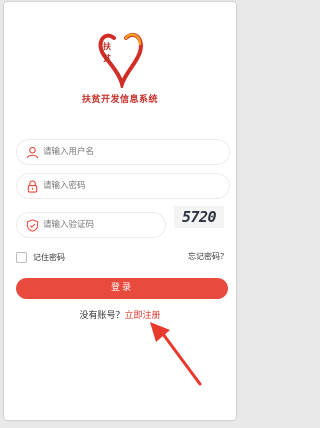 This screenshot has height=428, width=320. Describe the element at coordinates (122, 288) in the screenshot. I see `login-button: 登录` at that location.